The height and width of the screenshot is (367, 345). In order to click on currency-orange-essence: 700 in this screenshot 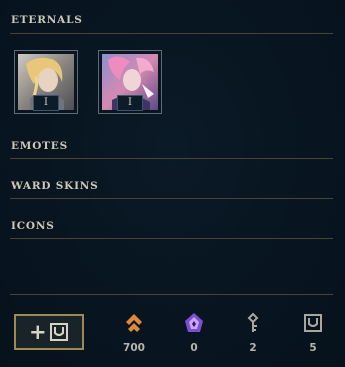, I will do `click(134, 333)`.